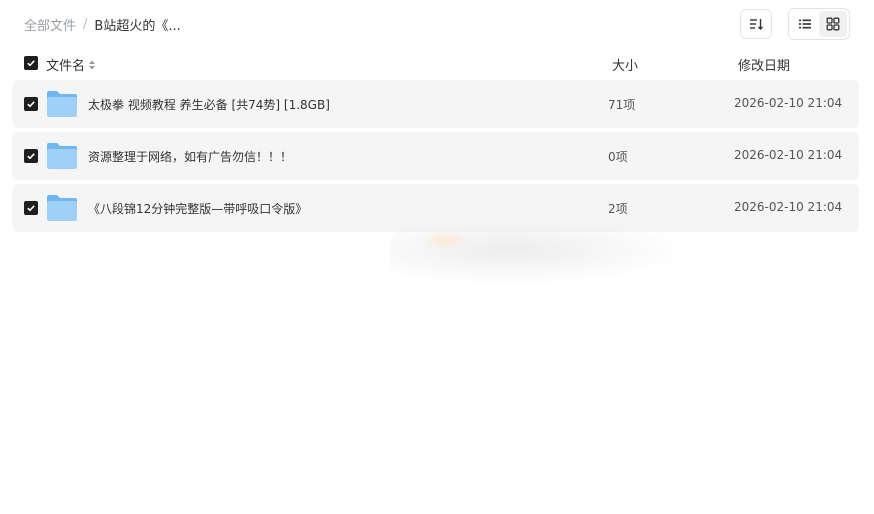  I want to click on list-view-icon, so click(805, 24).